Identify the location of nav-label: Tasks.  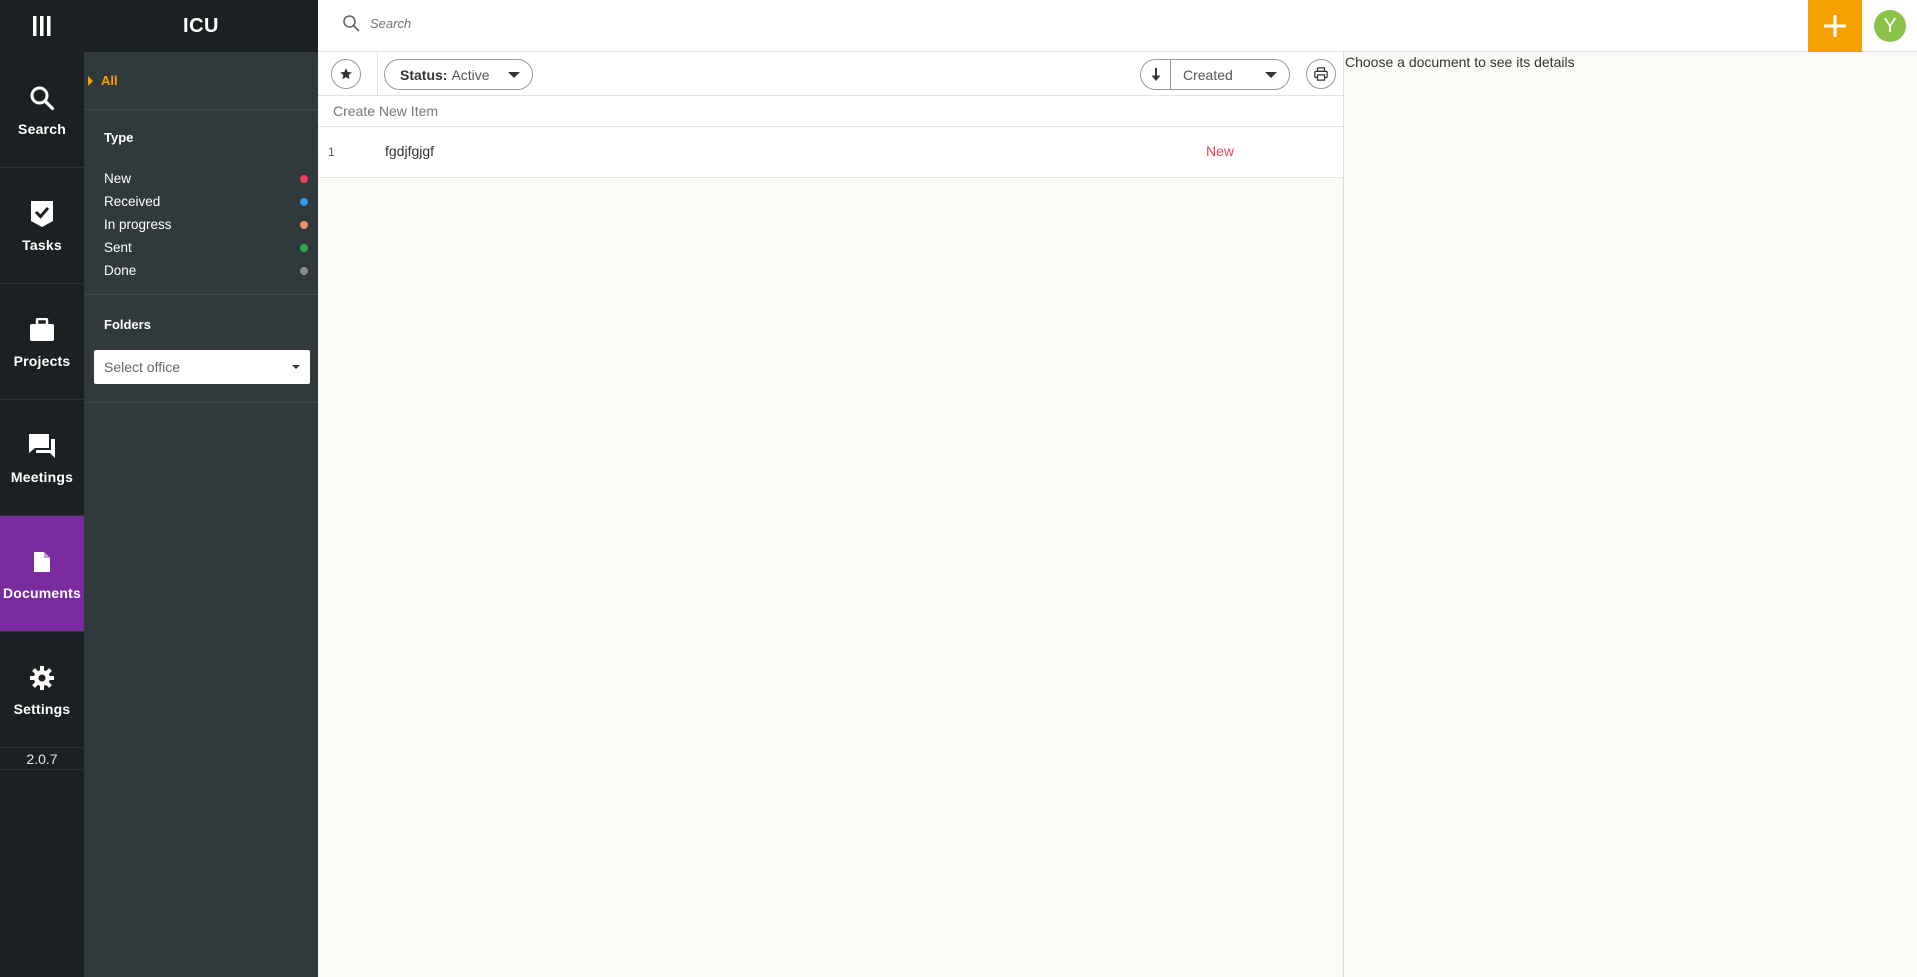
(42, 244).